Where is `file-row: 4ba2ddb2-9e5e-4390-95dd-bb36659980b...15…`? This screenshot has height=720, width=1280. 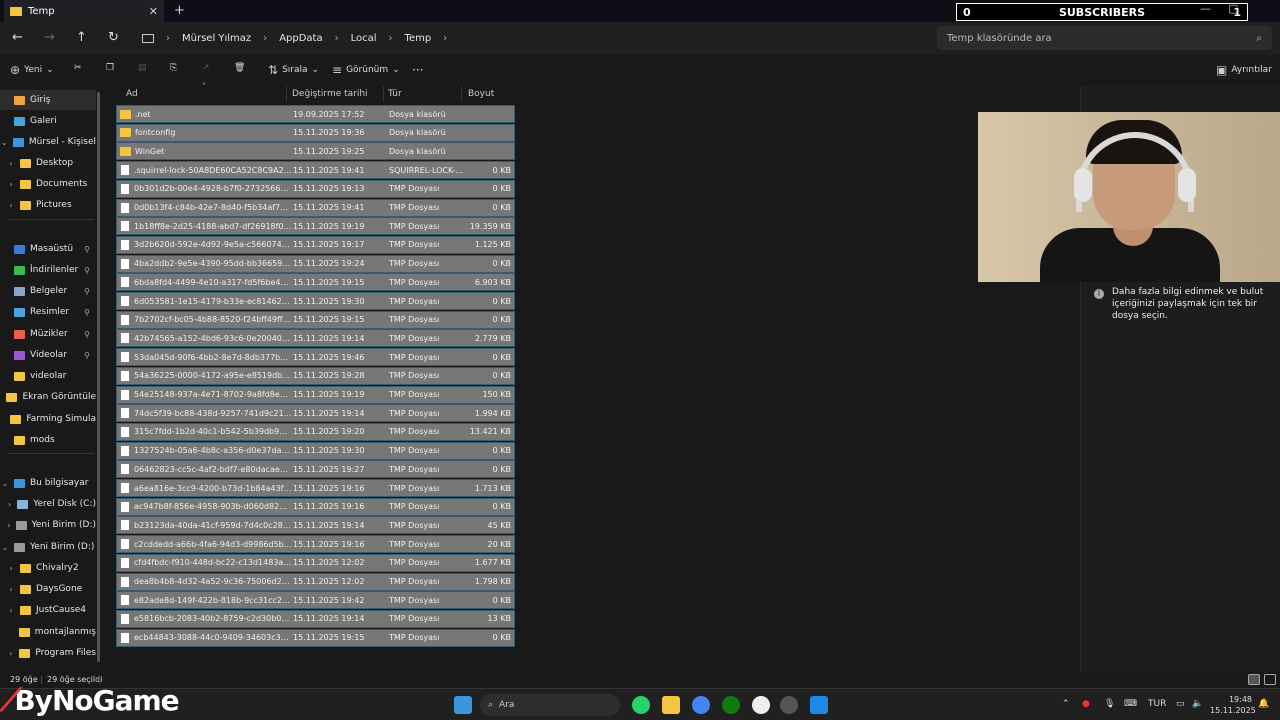 file-row: 4ba2ddb2-9e5e-4390-95dd-bb36659980b...15… is located at coordinates (315, 263).